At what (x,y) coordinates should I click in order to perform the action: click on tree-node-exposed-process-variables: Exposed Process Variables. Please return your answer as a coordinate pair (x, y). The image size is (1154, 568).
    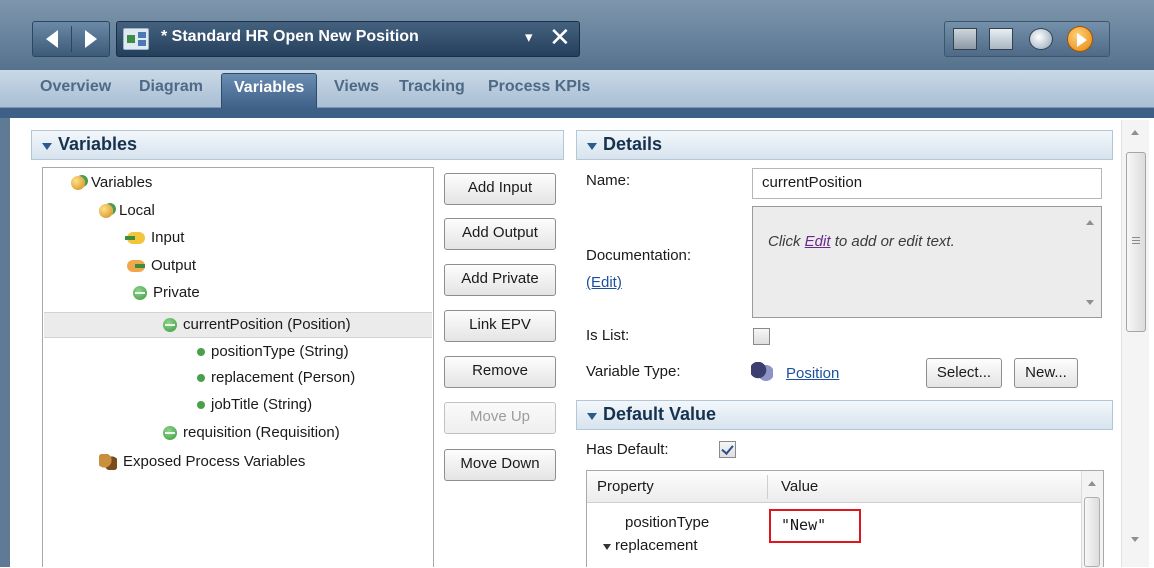
    Looking at the image, I should click on (202, 462).